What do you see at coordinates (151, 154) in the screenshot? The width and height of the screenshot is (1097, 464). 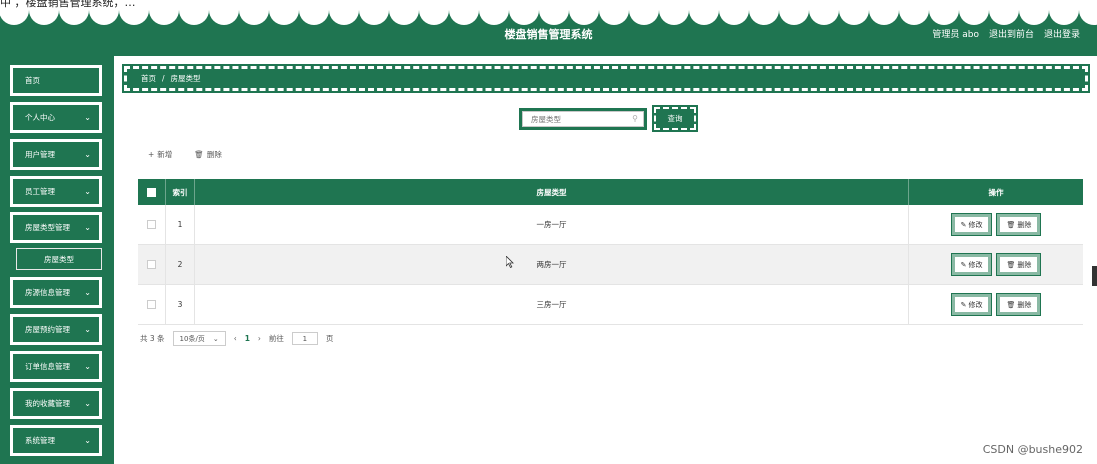 I see `plus-icon: +` at bounding box center [151, 154].